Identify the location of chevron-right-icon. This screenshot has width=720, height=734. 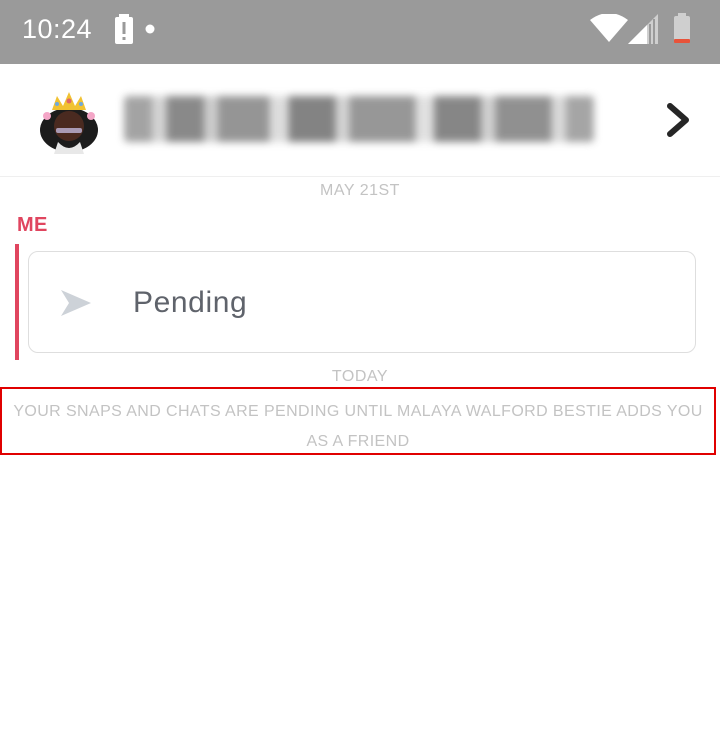
(678, 120).